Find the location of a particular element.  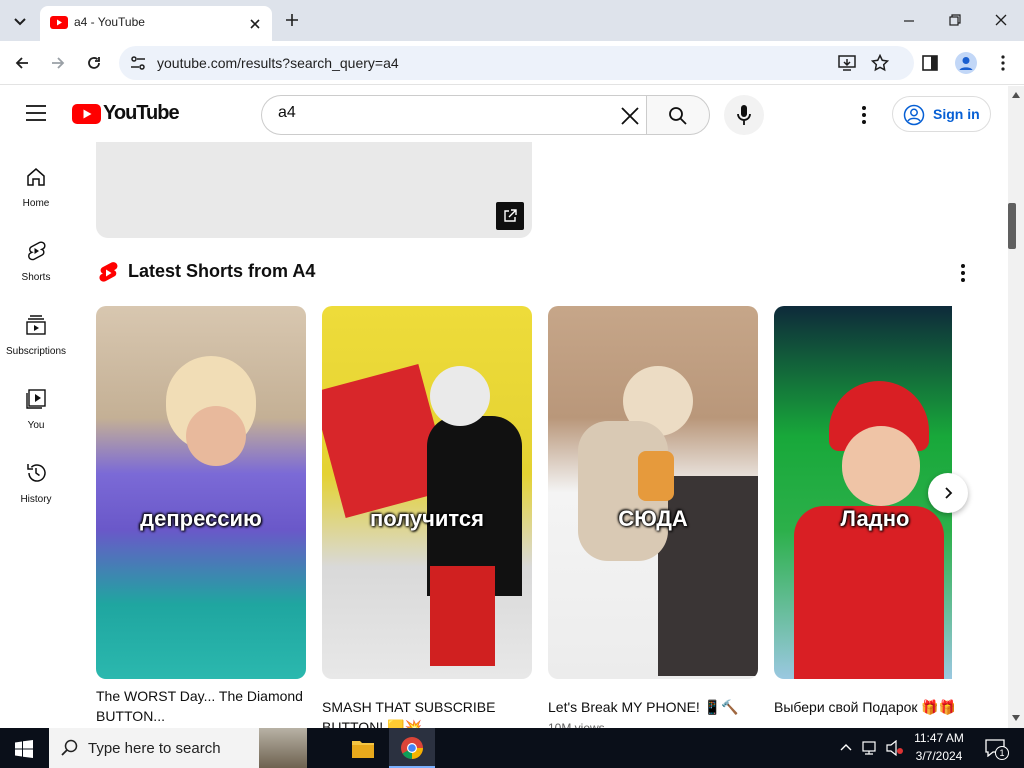

tab-title: a4 - YouTube is located at coordinates (109, 22).